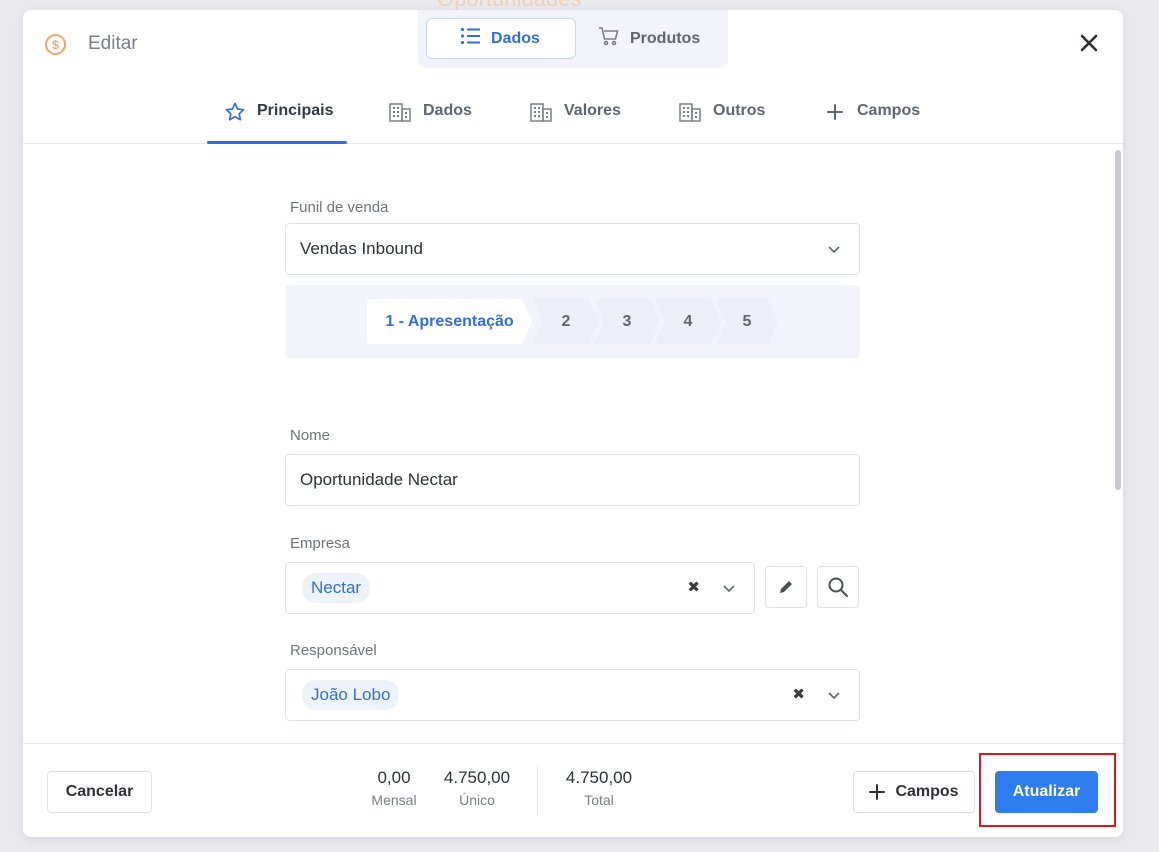  I want to click on responsavel-select: João Lobo ✖, so click(572, 695).